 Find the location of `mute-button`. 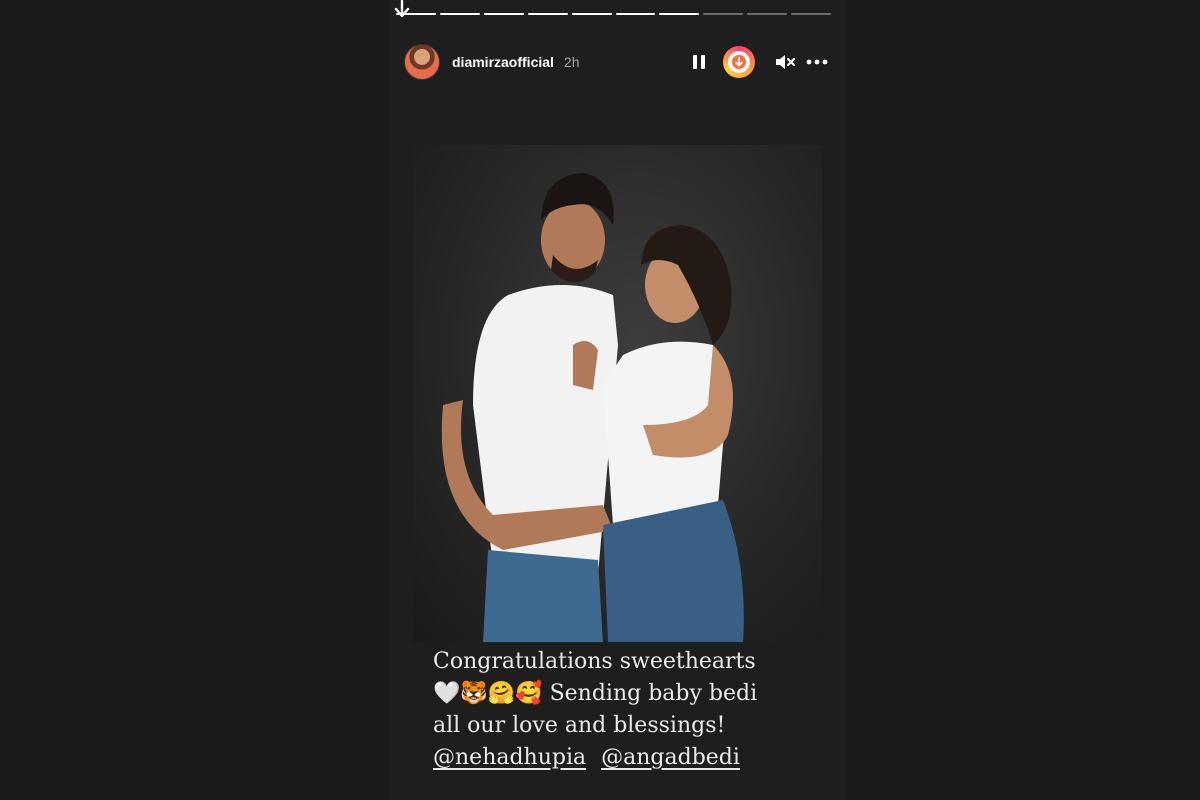

mute-button is located at coordinates (785, 62).